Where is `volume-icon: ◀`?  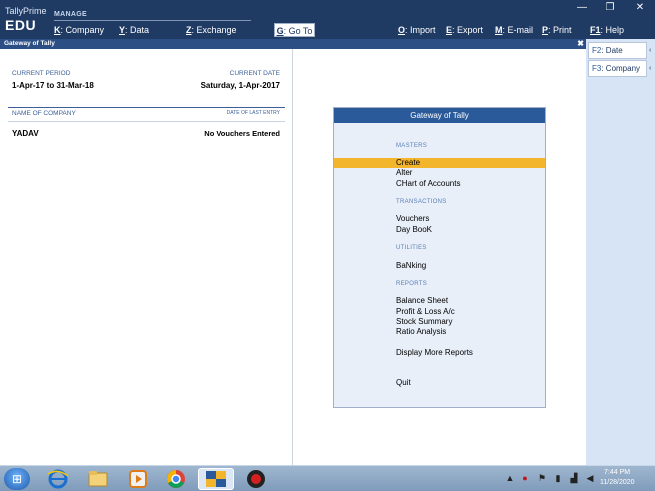
volume-icon: ◀ is located at coordinates (590, 478).